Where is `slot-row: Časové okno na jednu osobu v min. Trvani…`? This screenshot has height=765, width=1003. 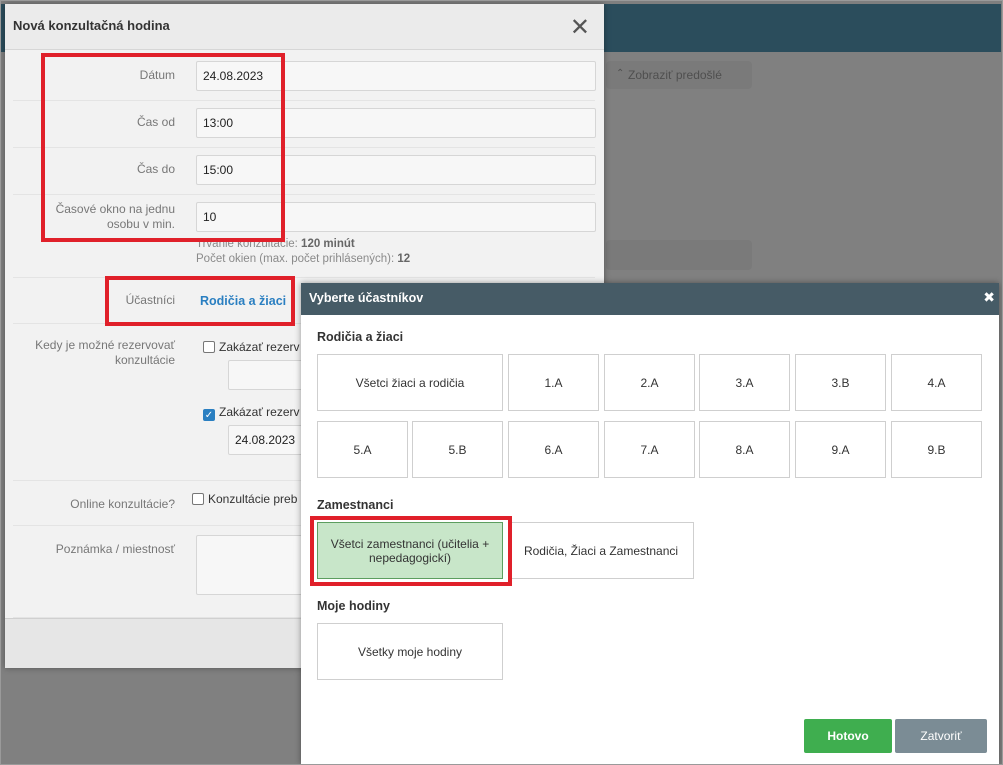 slot-row: Časové okno na jednu osobu v min. Trvani… is located at coordinates (304, 236).